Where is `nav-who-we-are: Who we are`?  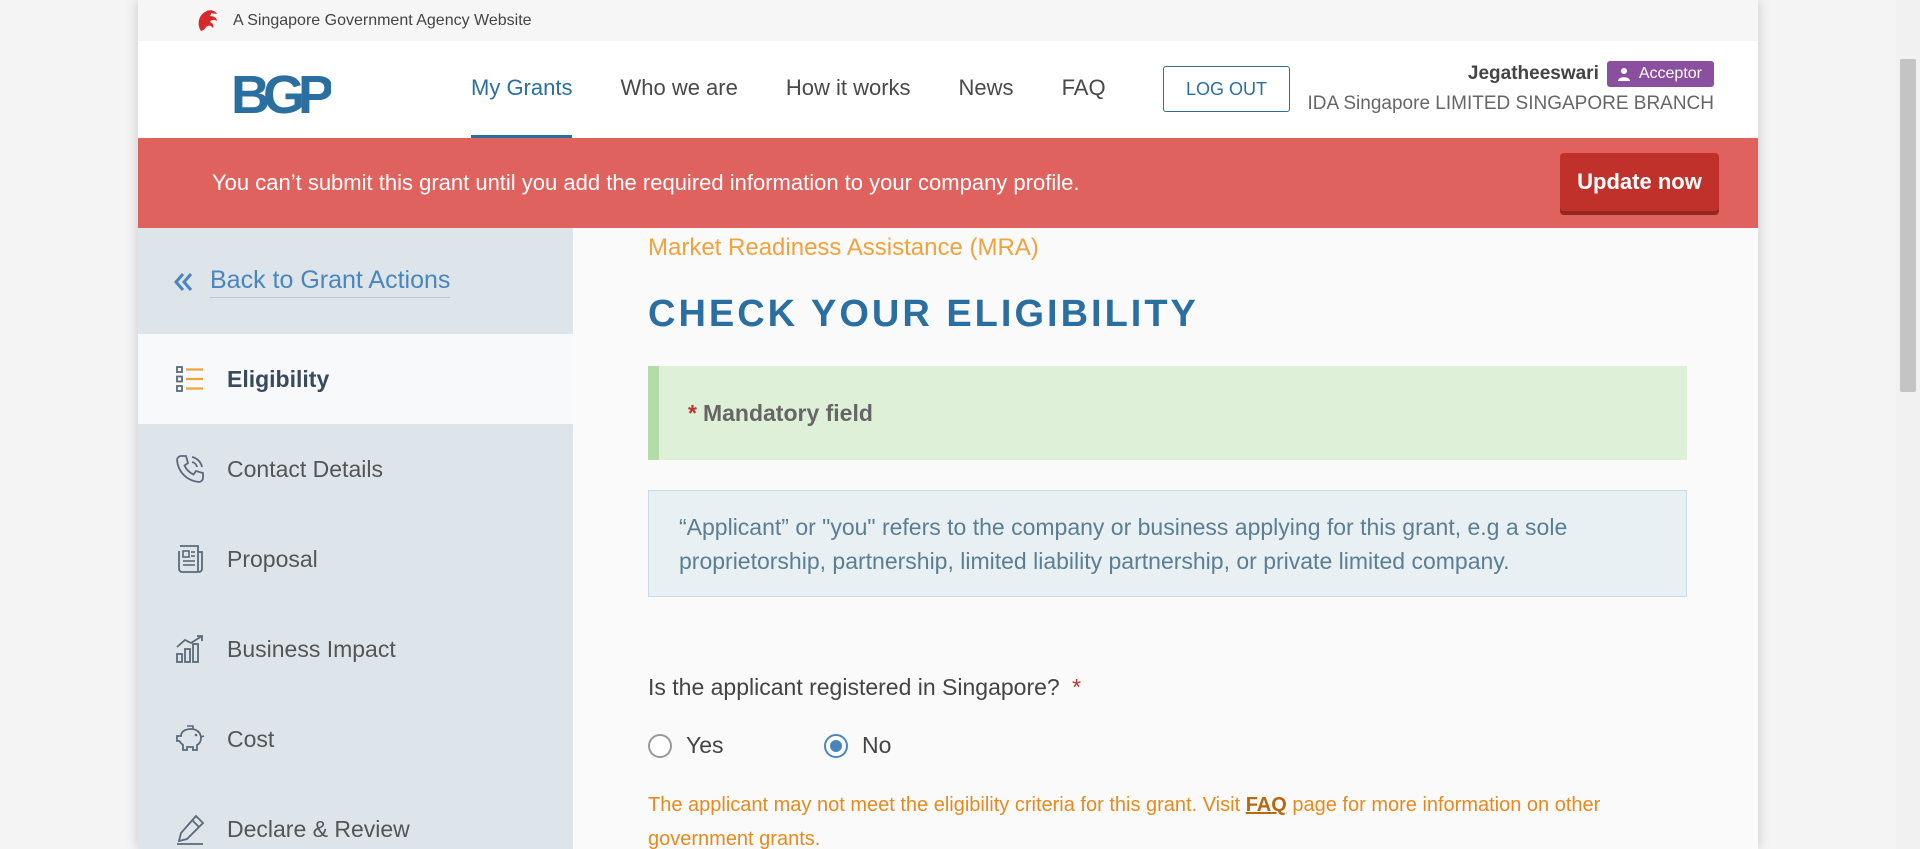 nav-who-we-are: Who we are is located at coordinates (678, 89).